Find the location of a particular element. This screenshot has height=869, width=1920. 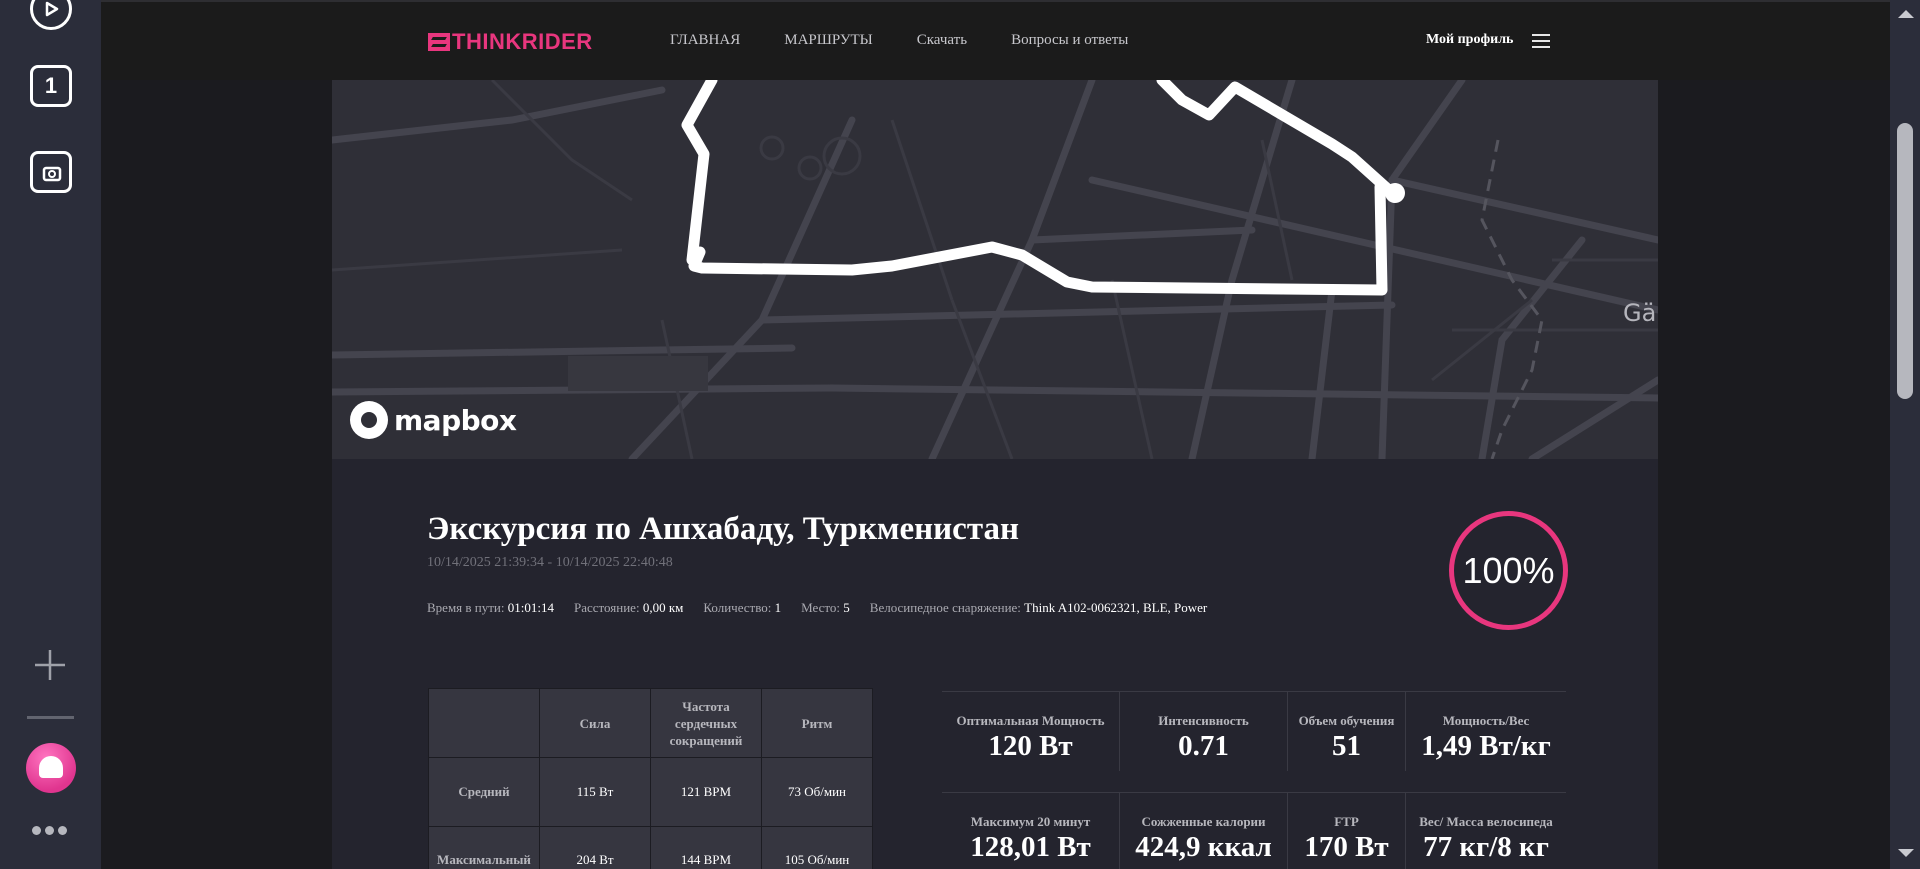

meta-count: Количество: 1 is located at coordinates (742, 608).